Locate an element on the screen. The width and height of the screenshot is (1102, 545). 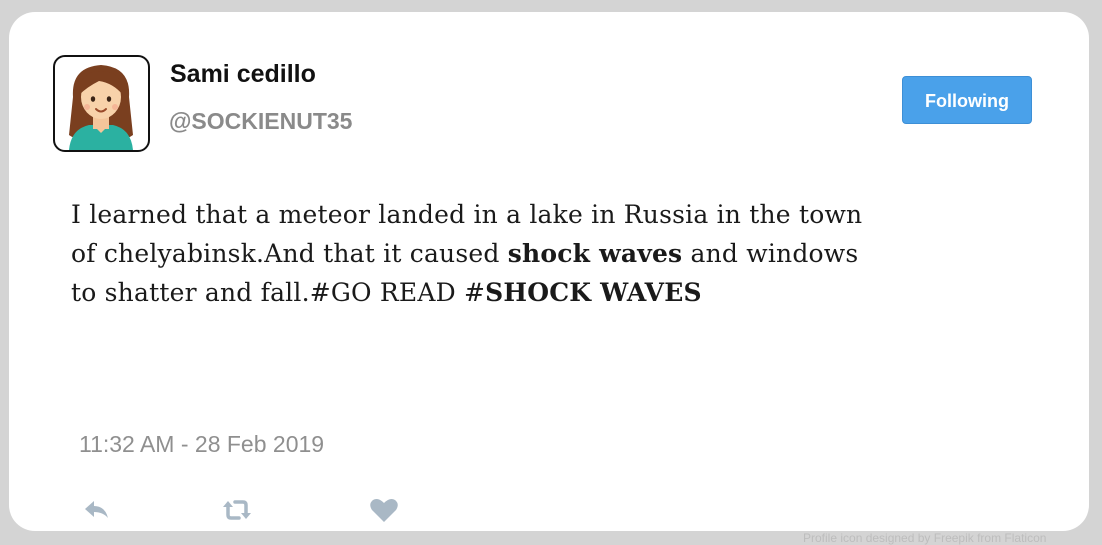
reply-icon is located at coordinates (96, 509).